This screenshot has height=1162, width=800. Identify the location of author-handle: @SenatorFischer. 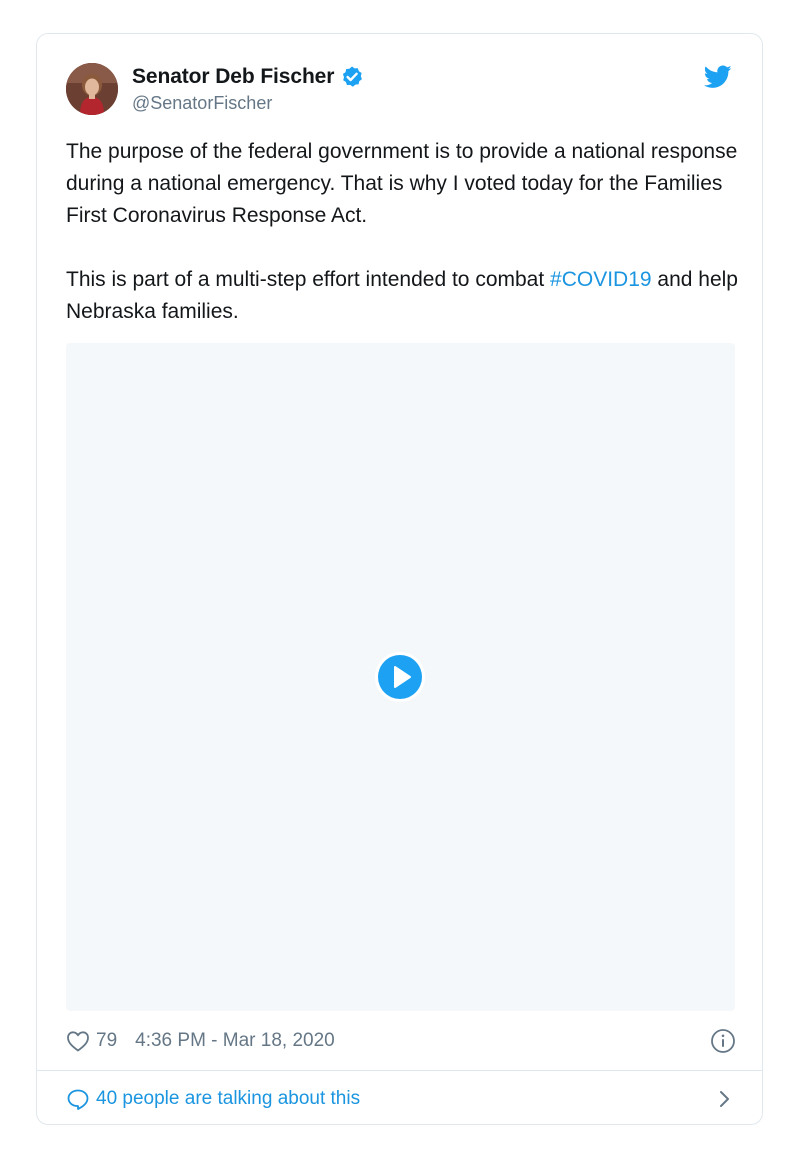
(248, 103).